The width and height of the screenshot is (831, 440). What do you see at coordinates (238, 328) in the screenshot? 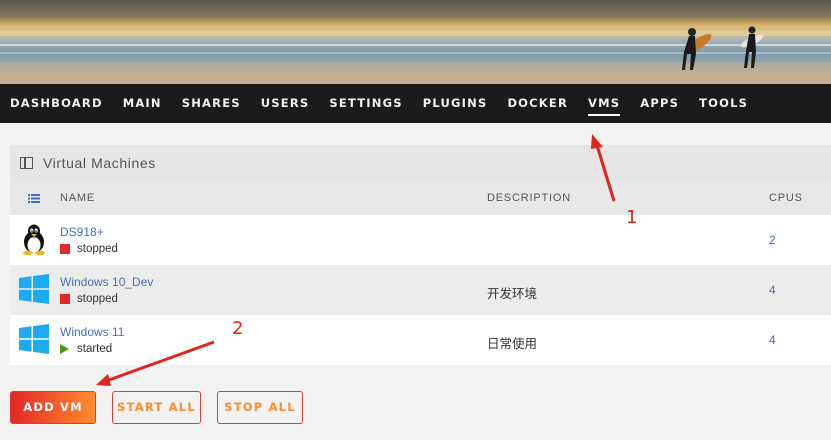
I see `annotation-number-2: 2` at bounding box center [238, 328].